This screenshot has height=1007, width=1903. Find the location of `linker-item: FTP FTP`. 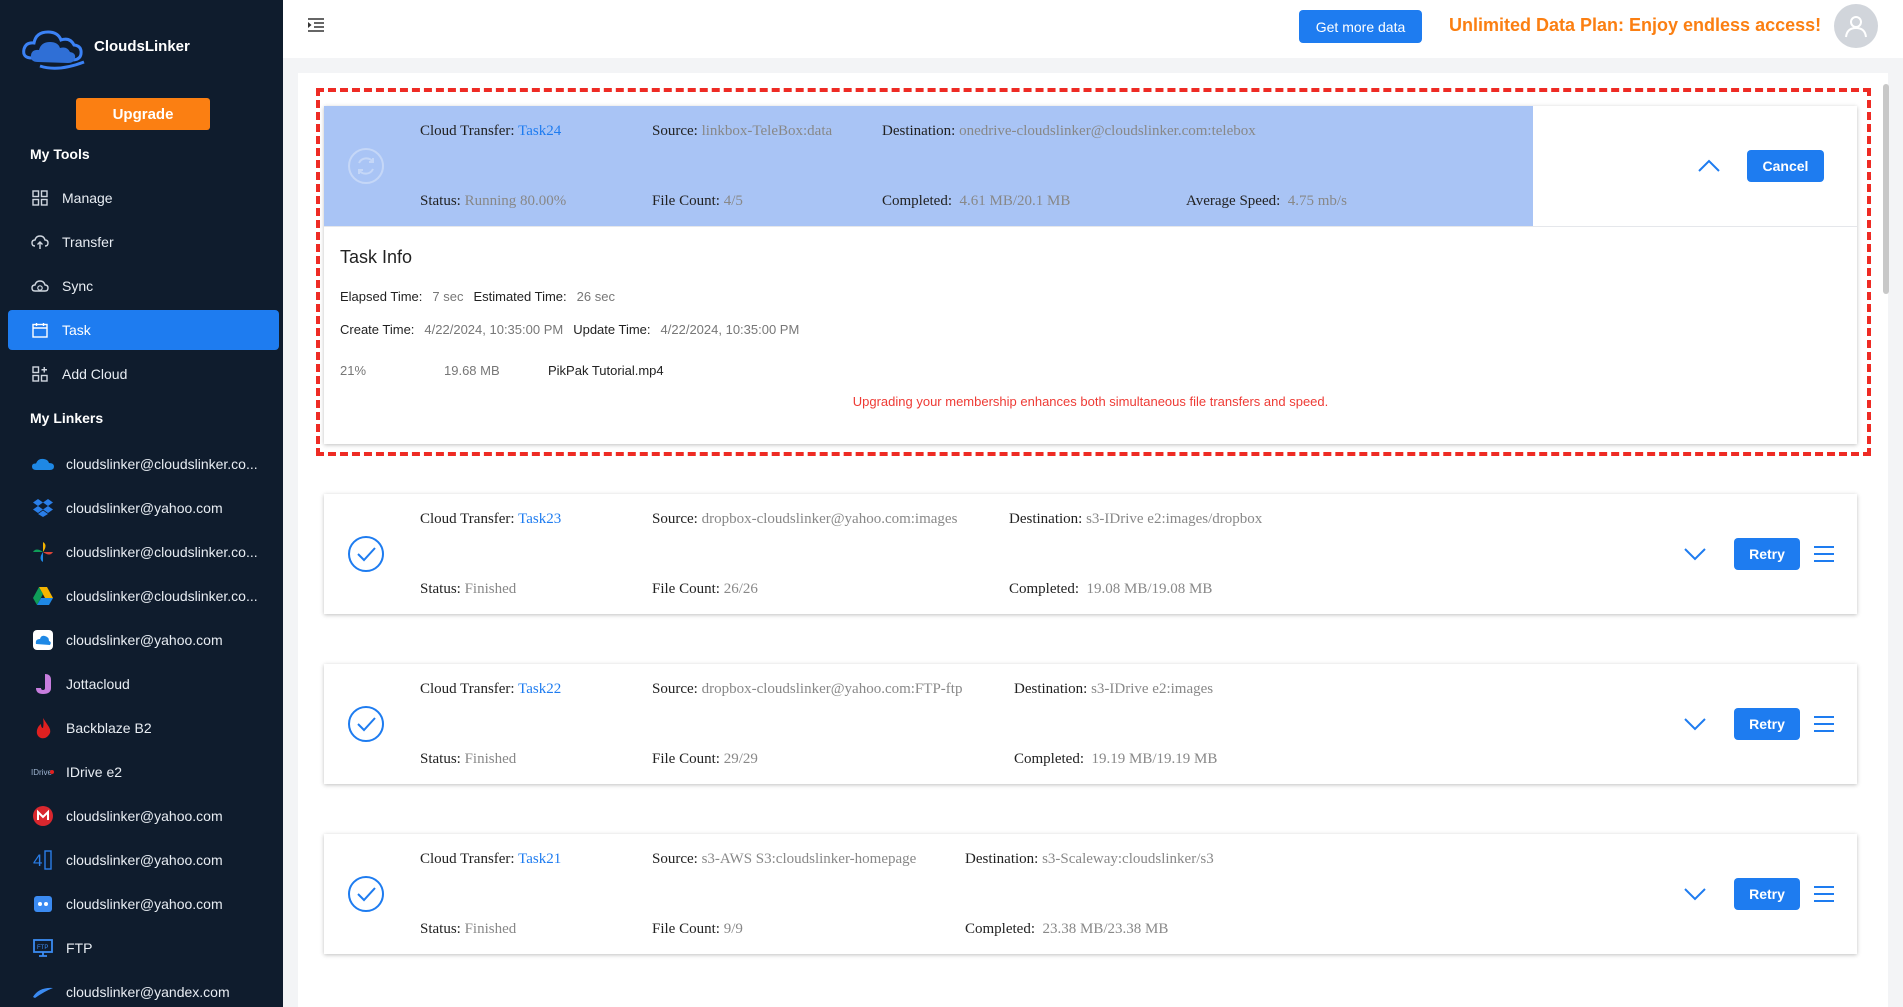

linker-item: FTP FTP is located at coordinates (143, 948).